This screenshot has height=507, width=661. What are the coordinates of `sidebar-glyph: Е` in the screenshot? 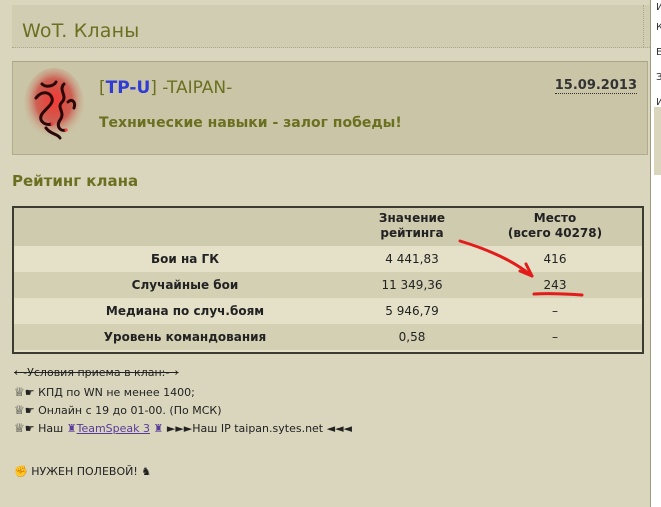 It's located at (658, 52).